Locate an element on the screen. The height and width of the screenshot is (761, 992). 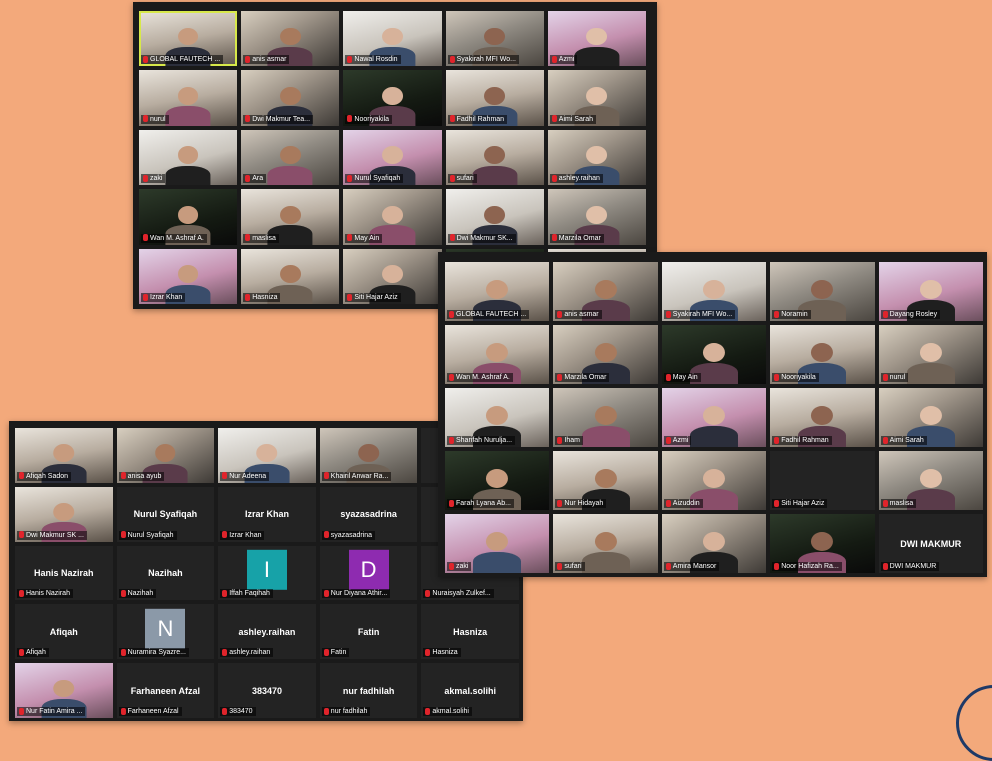
participant-tile: Fatin Fatin is located at coordinates (368, 632).